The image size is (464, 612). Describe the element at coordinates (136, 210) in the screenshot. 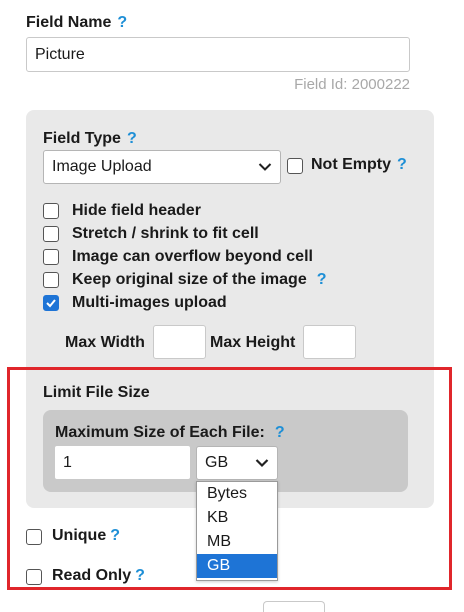

I see `hide-field-header-label: Hide field header` at that location.